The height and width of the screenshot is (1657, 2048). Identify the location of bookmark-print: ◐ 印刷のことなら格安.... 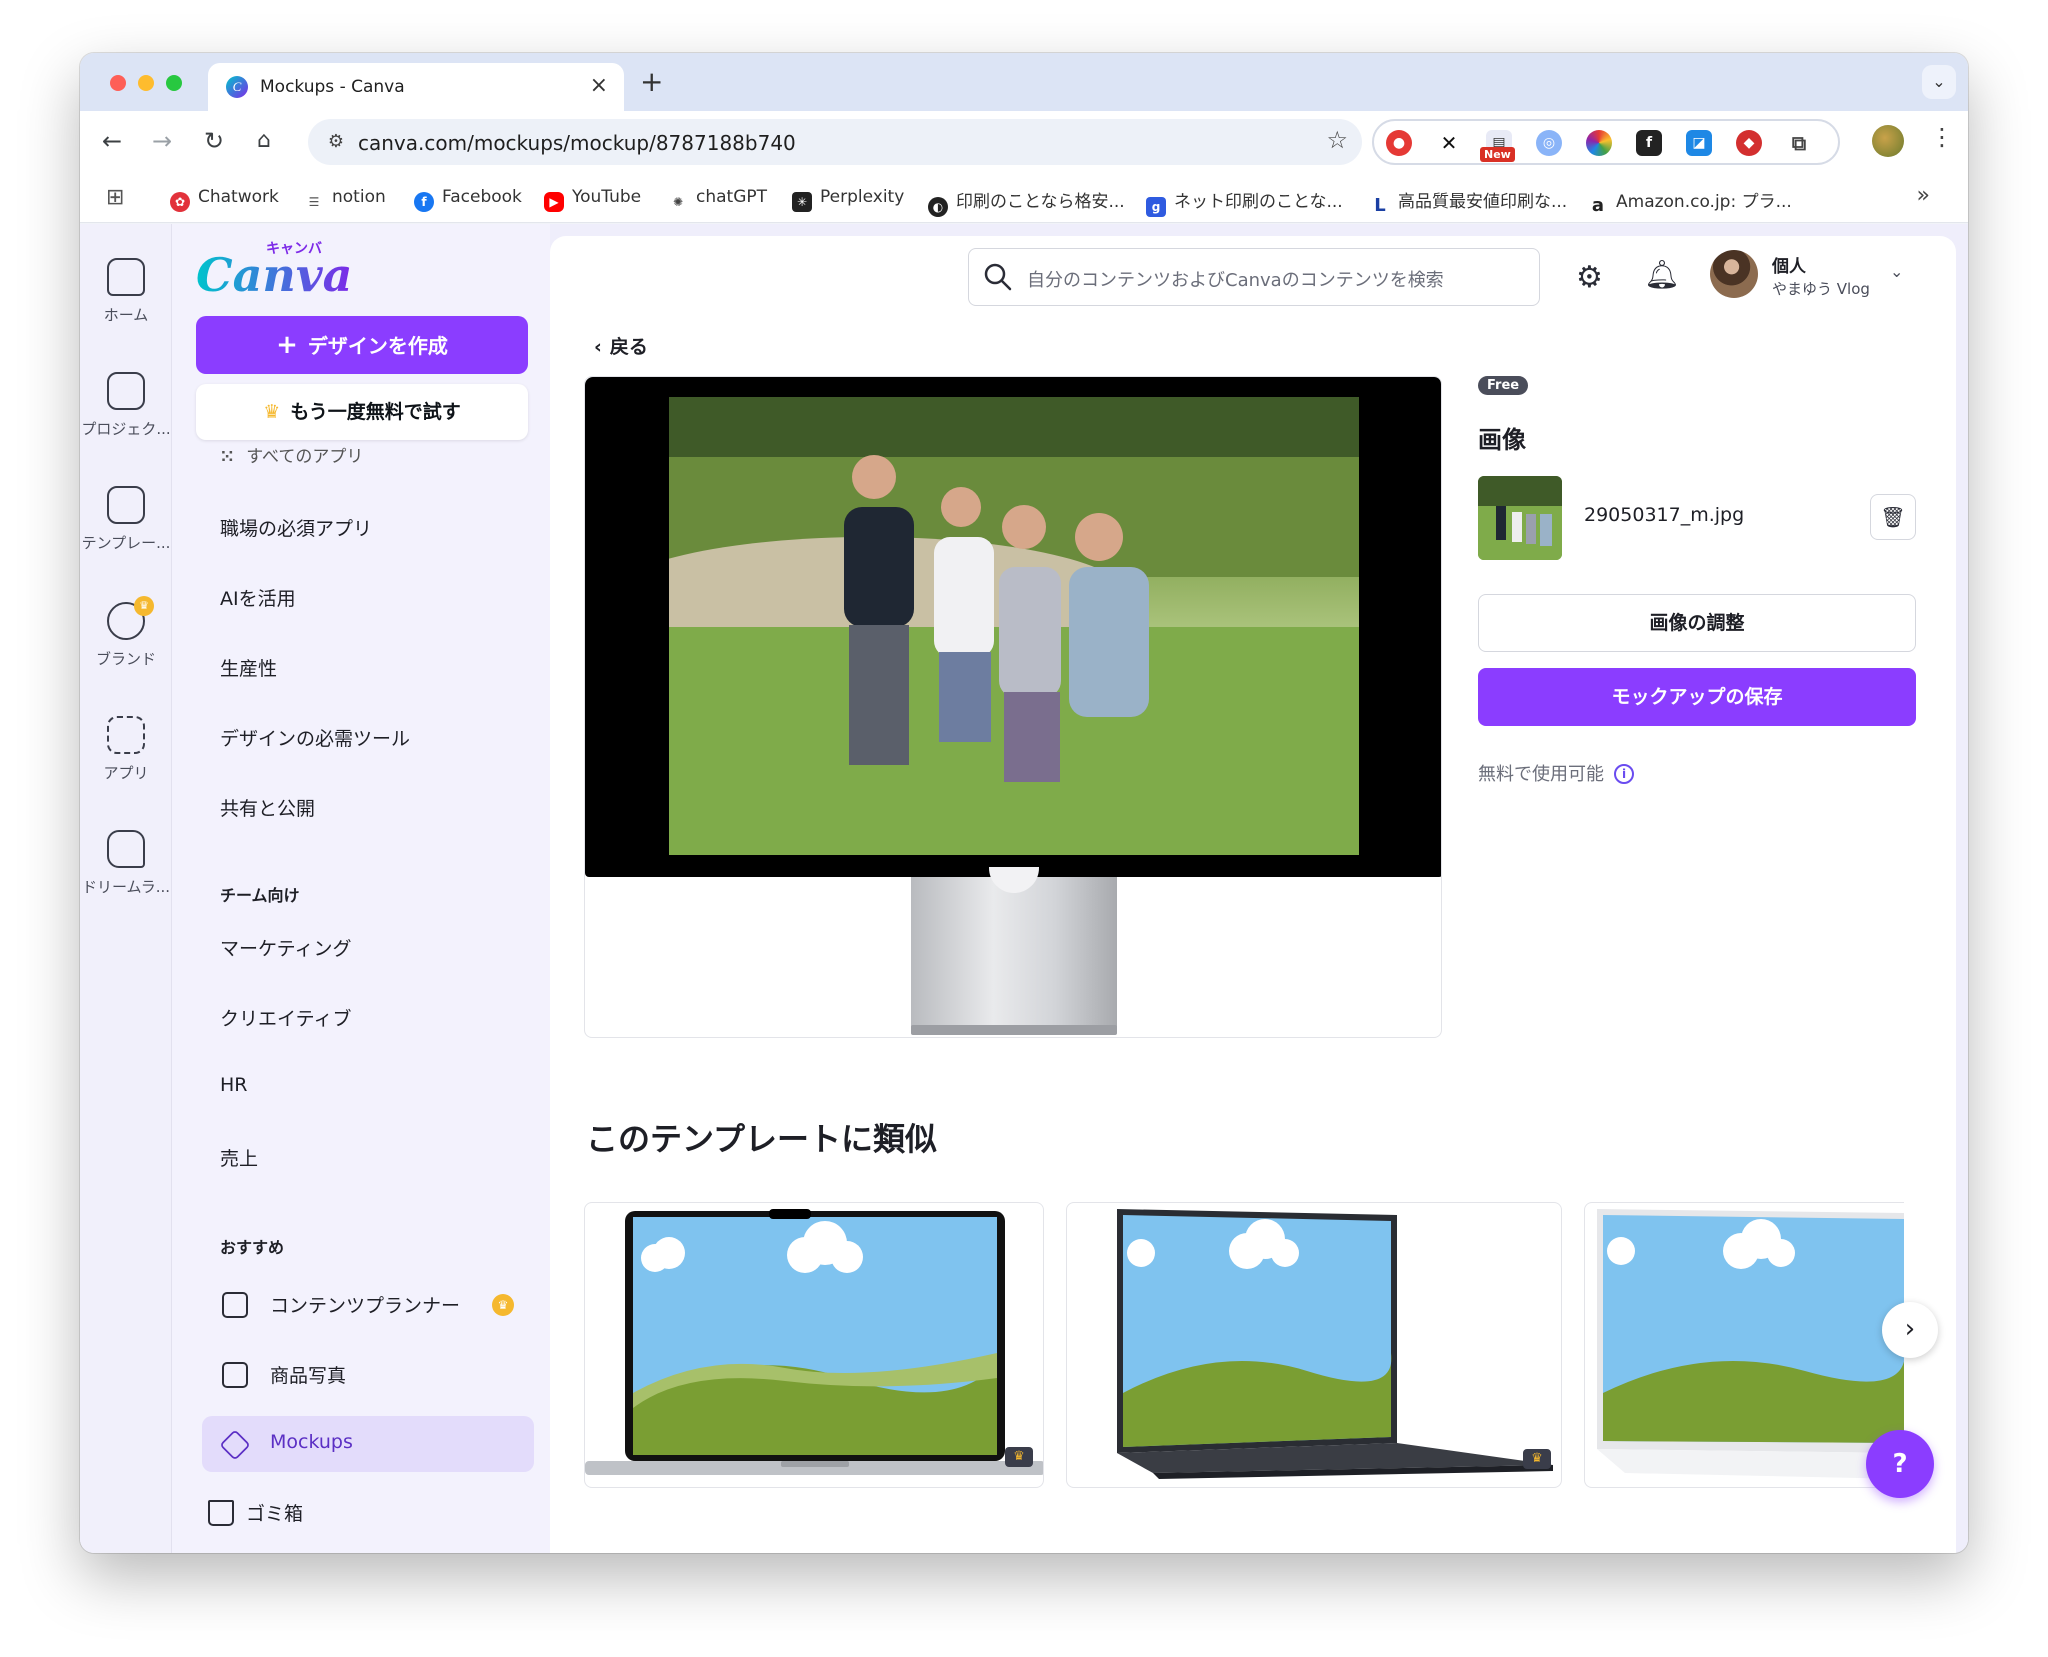
(1026, 202).